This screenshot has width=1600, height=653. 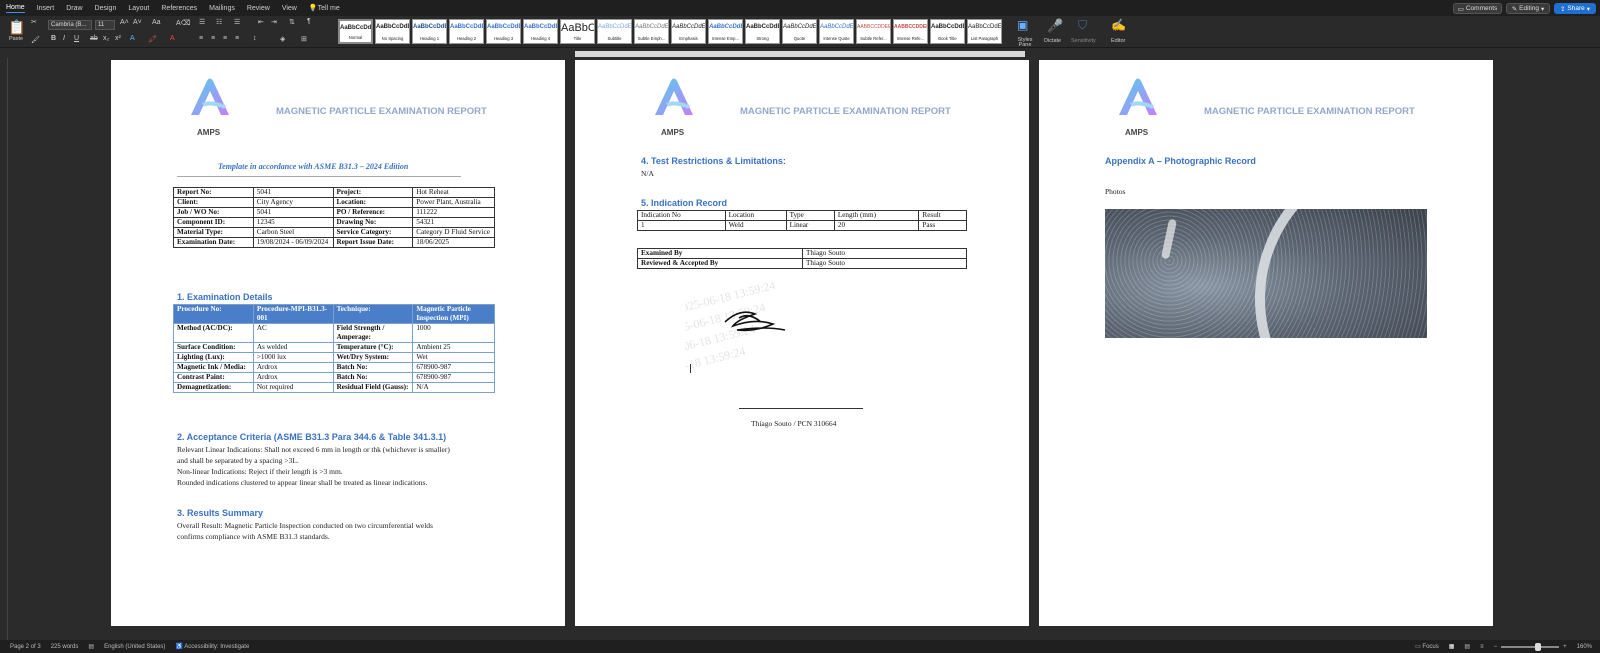 What do you see at coordinates (138, 8) in the screenshot?
I see `tab-layout: Layout` at bounding box center [138, 8].